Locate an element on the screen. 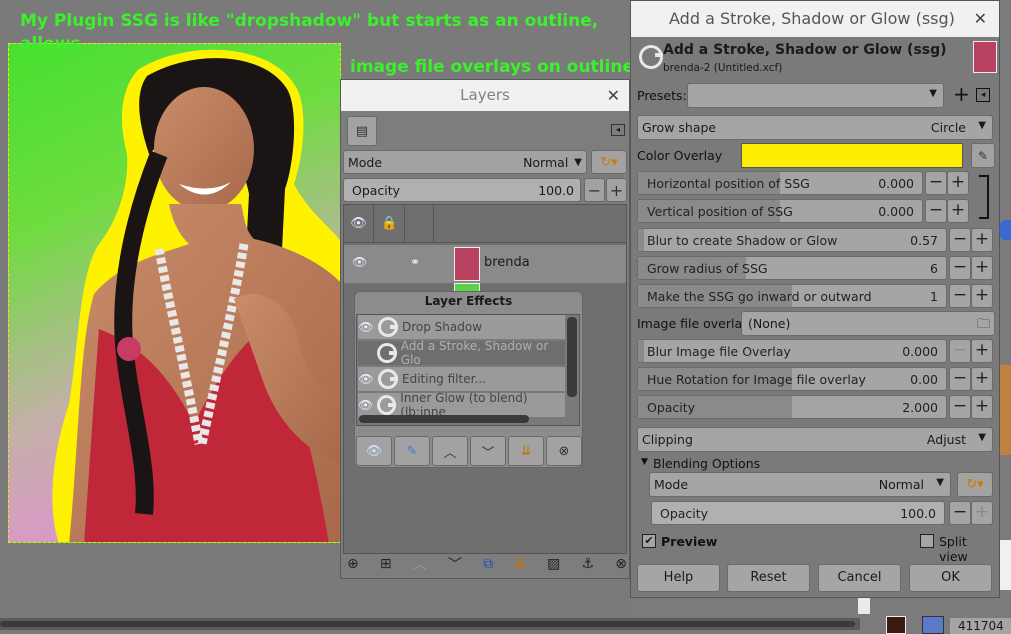 The height and width of the screenshot is (634, 1011). help-button: Help is located at coordinates (678, 578).